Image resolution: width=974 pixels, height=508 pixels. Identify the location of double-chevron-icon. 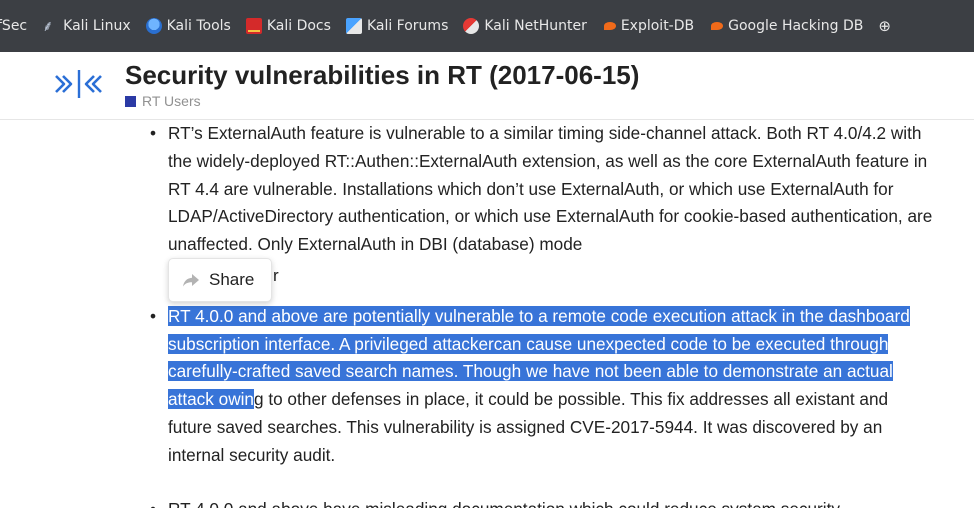
(78, 84).